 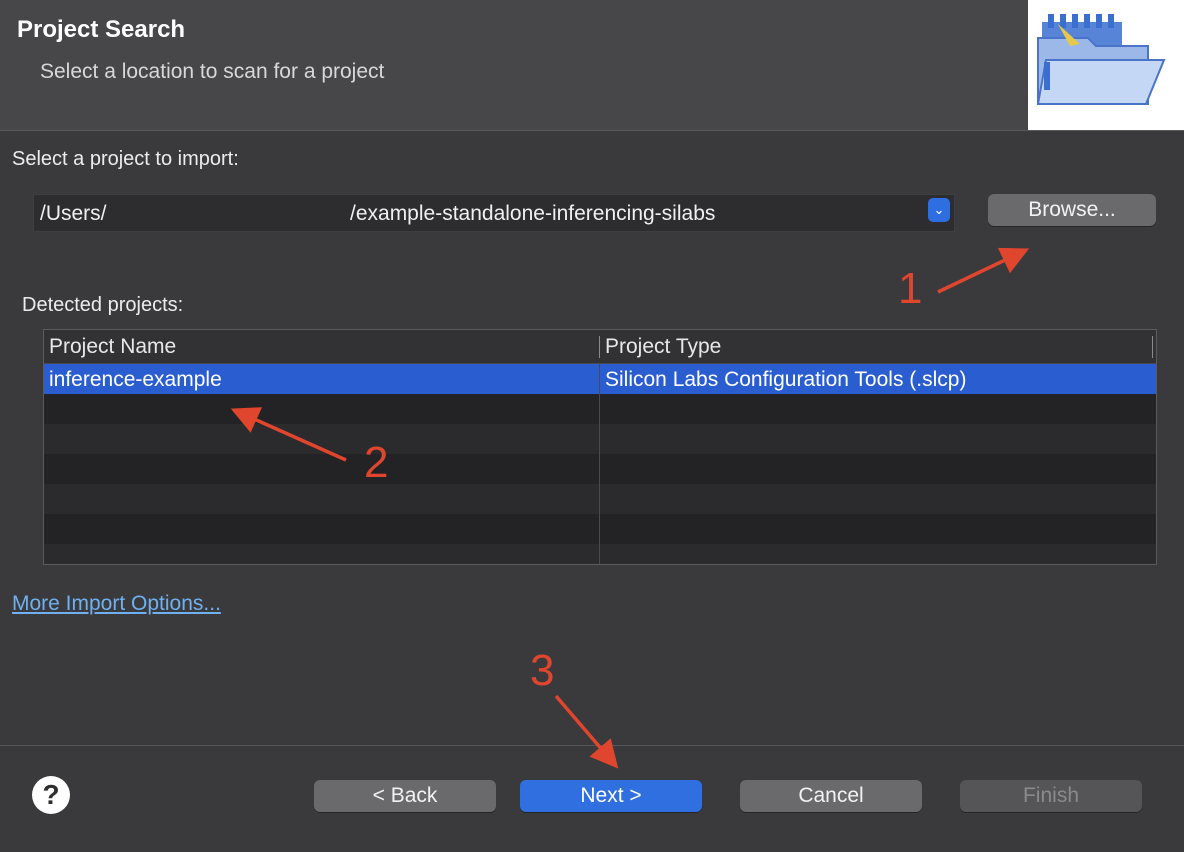 What do you see at coordinates (663, 347) in the screenshot?
I see `column-header-project-type: Project Type` at bounding box center [663, 347].